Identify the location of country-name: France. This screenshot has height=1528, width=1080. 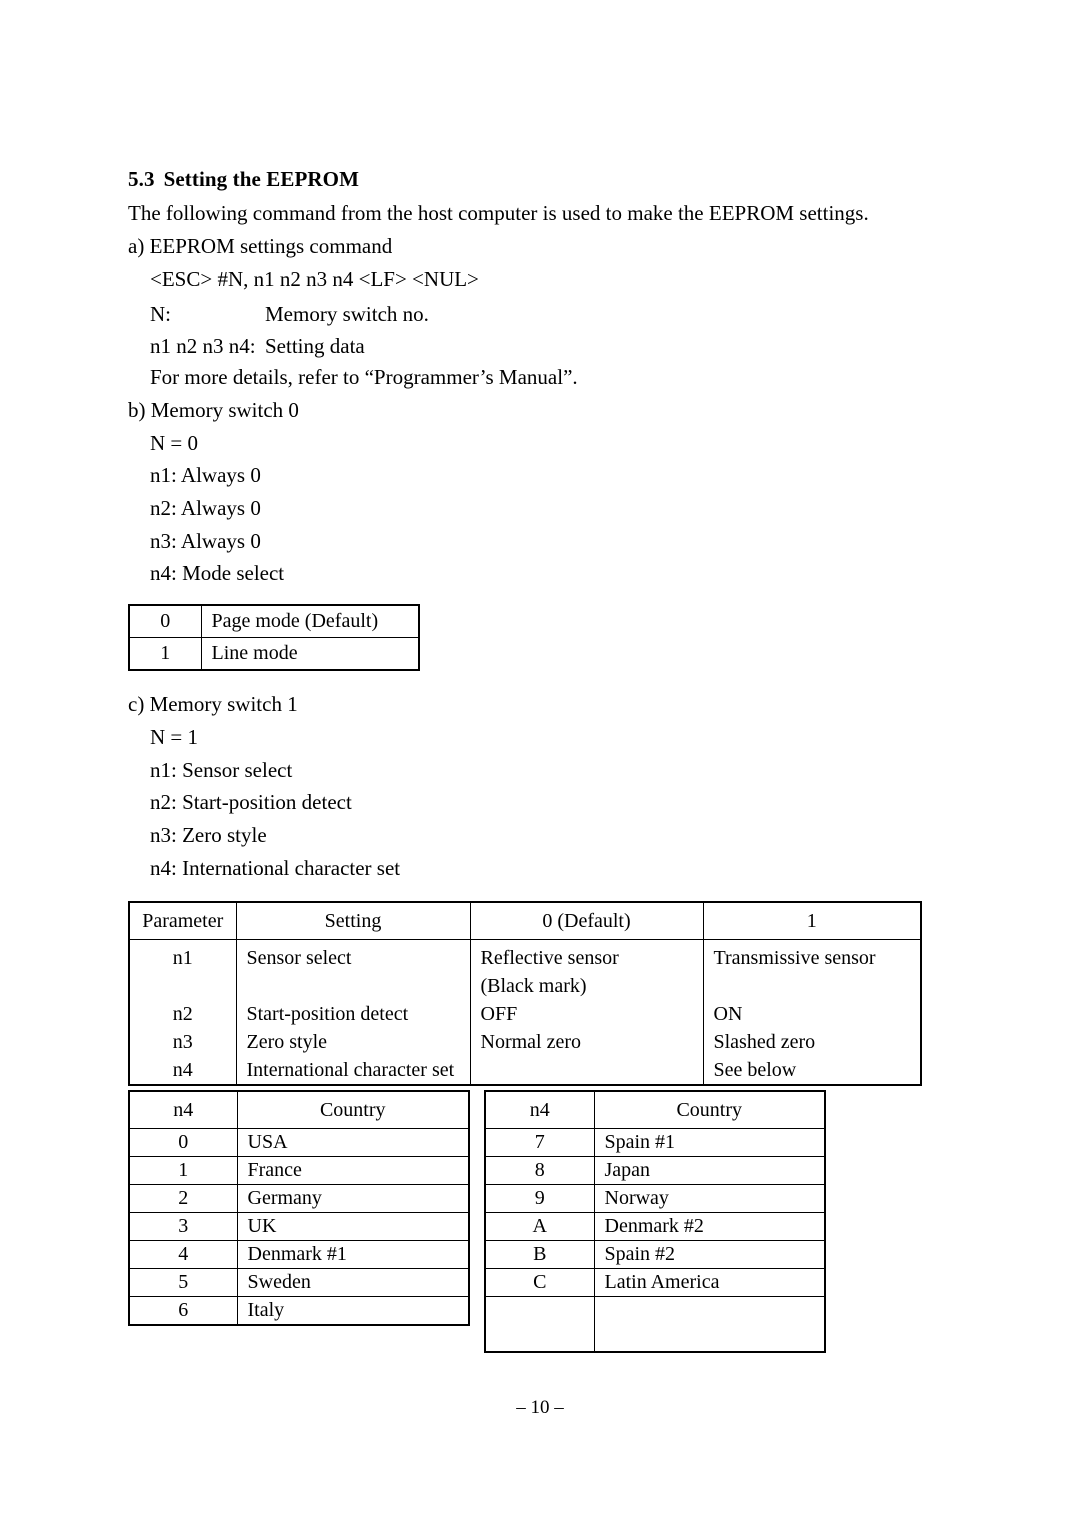
(353, 1170).